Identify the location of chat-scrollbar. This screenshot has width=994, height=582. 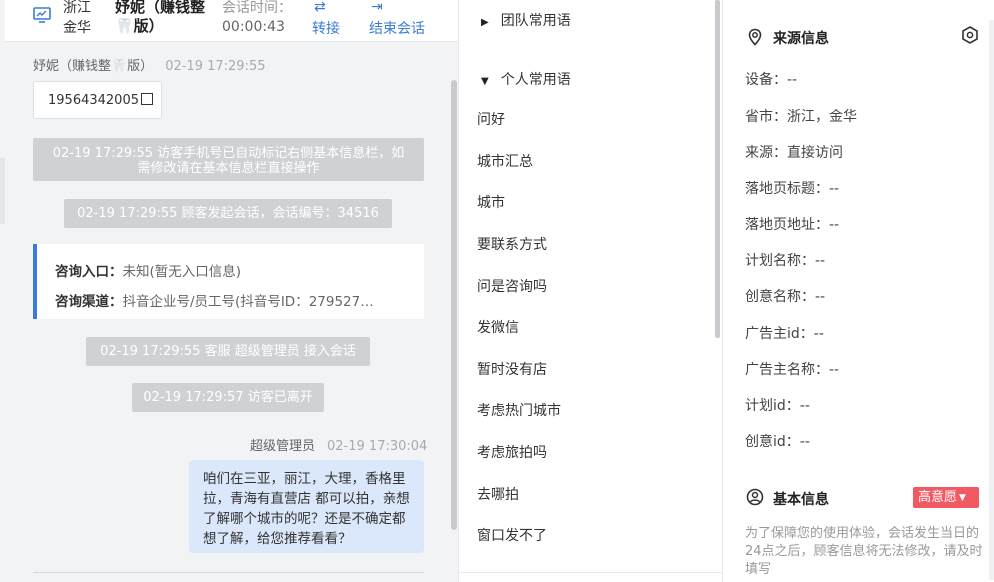
(454, 305).